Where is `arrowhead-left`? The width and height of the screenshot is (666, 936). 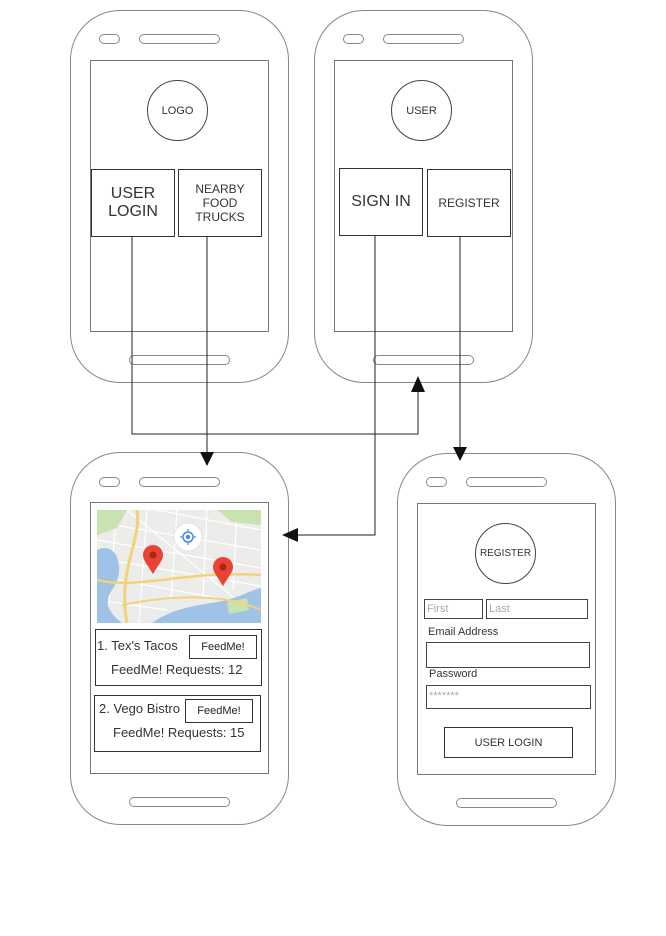
arrowhead-left is located at coordinates (290, 535).